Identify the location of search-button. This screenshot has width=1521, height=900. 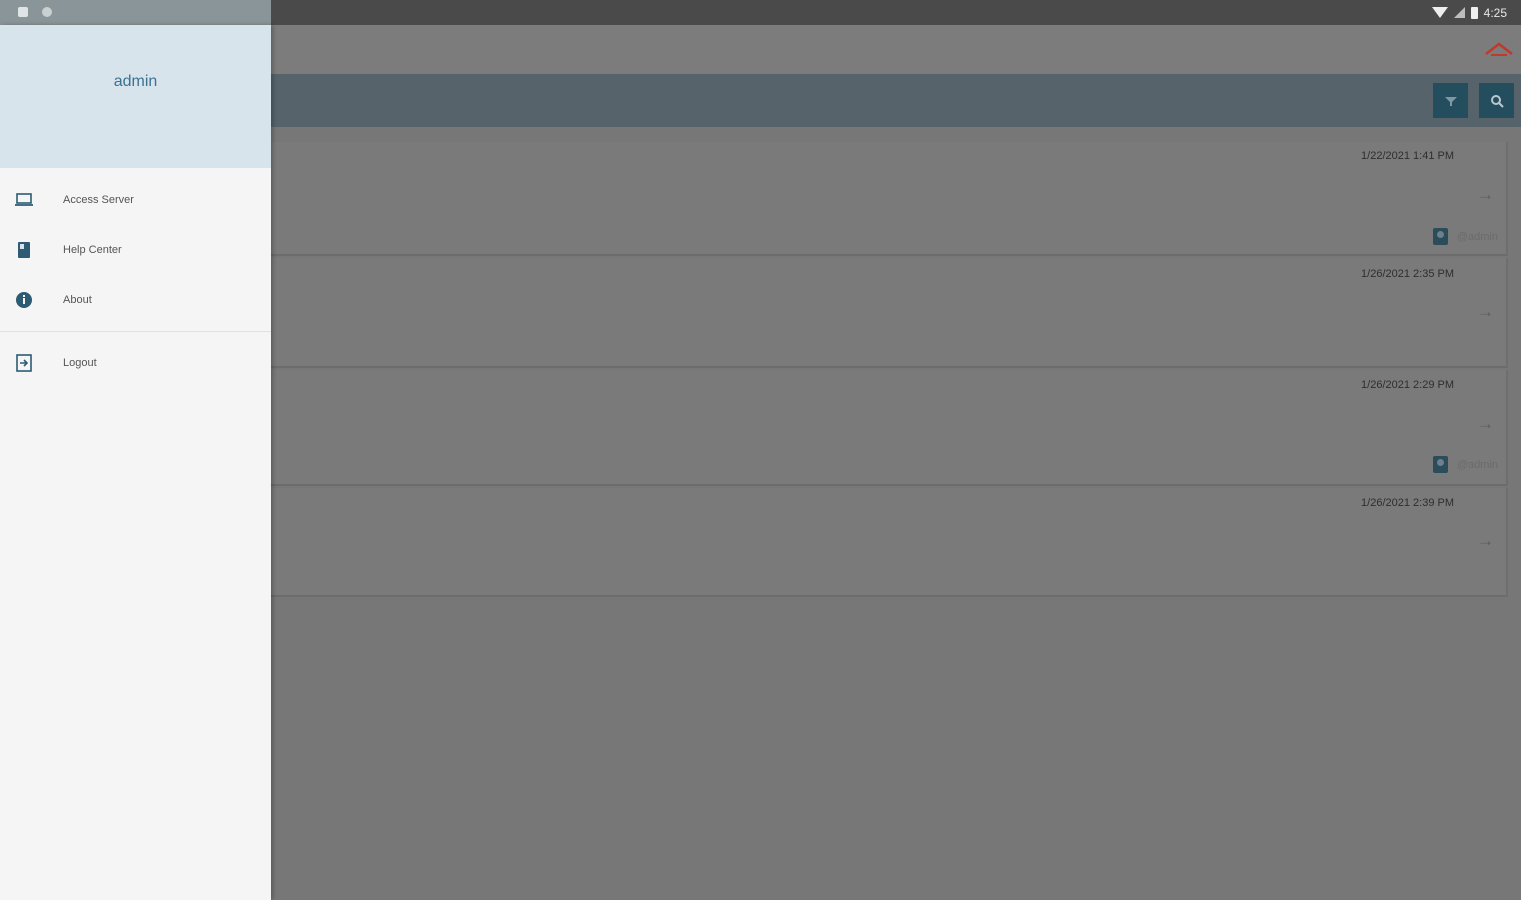
(1496, 100).